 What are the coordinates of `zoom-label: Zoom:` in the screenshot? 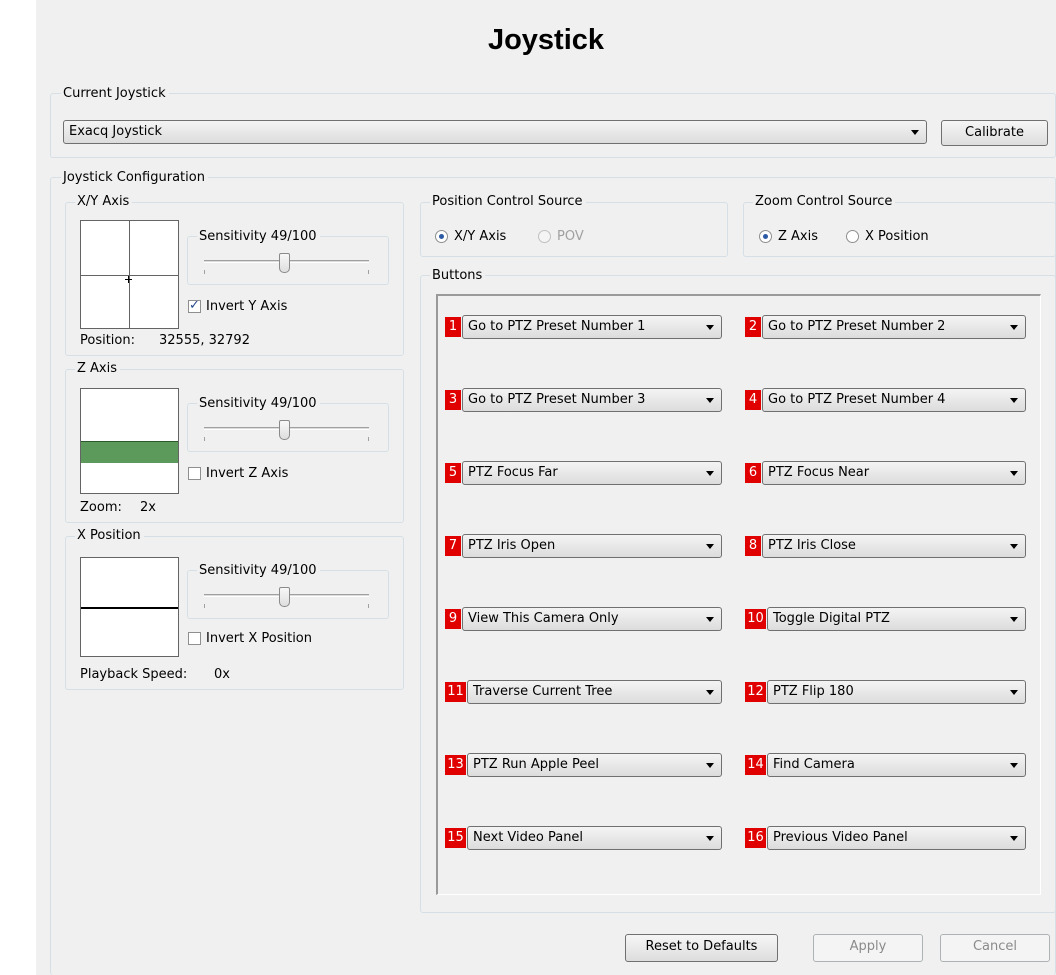 It's located at (101, 507).